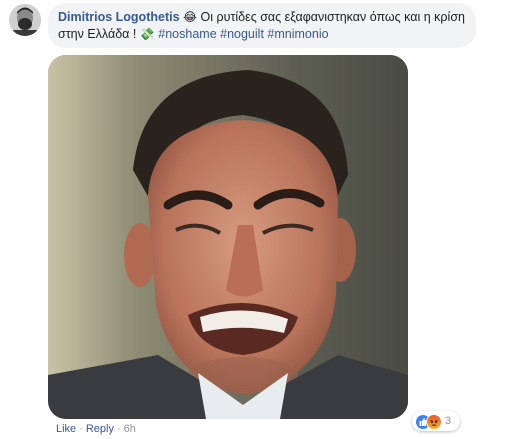  What do you see at coordinates (242, 34) in the screenshot?
I see `hashtag-noguilt: #noguilt` at bounding box center [242, 34].